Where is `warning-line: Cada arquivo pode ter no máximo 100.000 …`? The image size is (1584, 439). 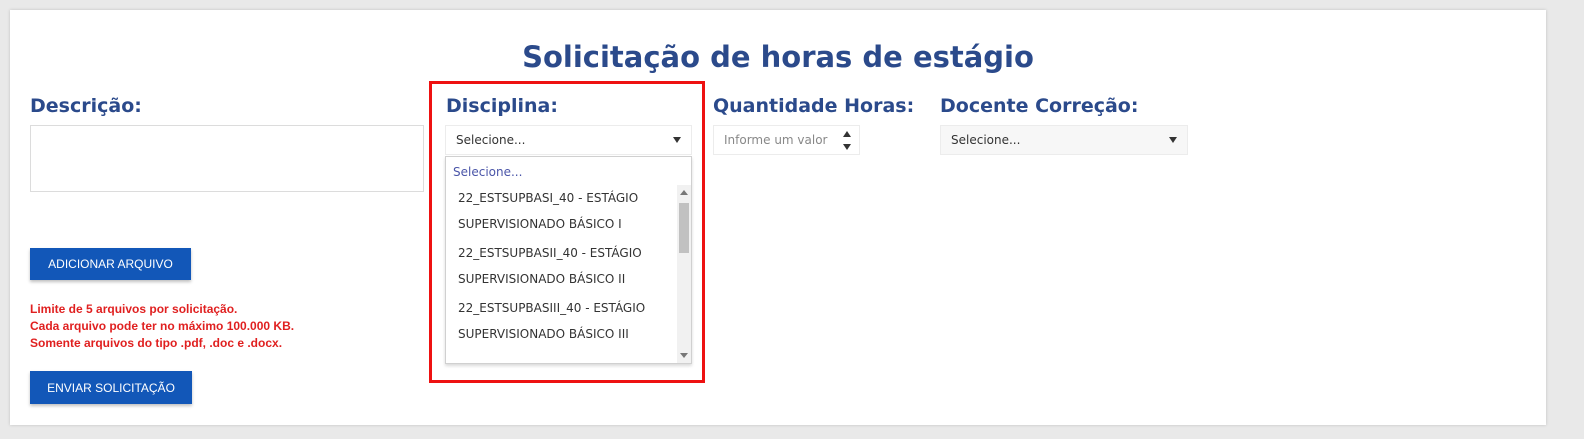
warning-line: Cada arquivo pode ter no máximo 100.000 … is located at coordinates (162, 326).